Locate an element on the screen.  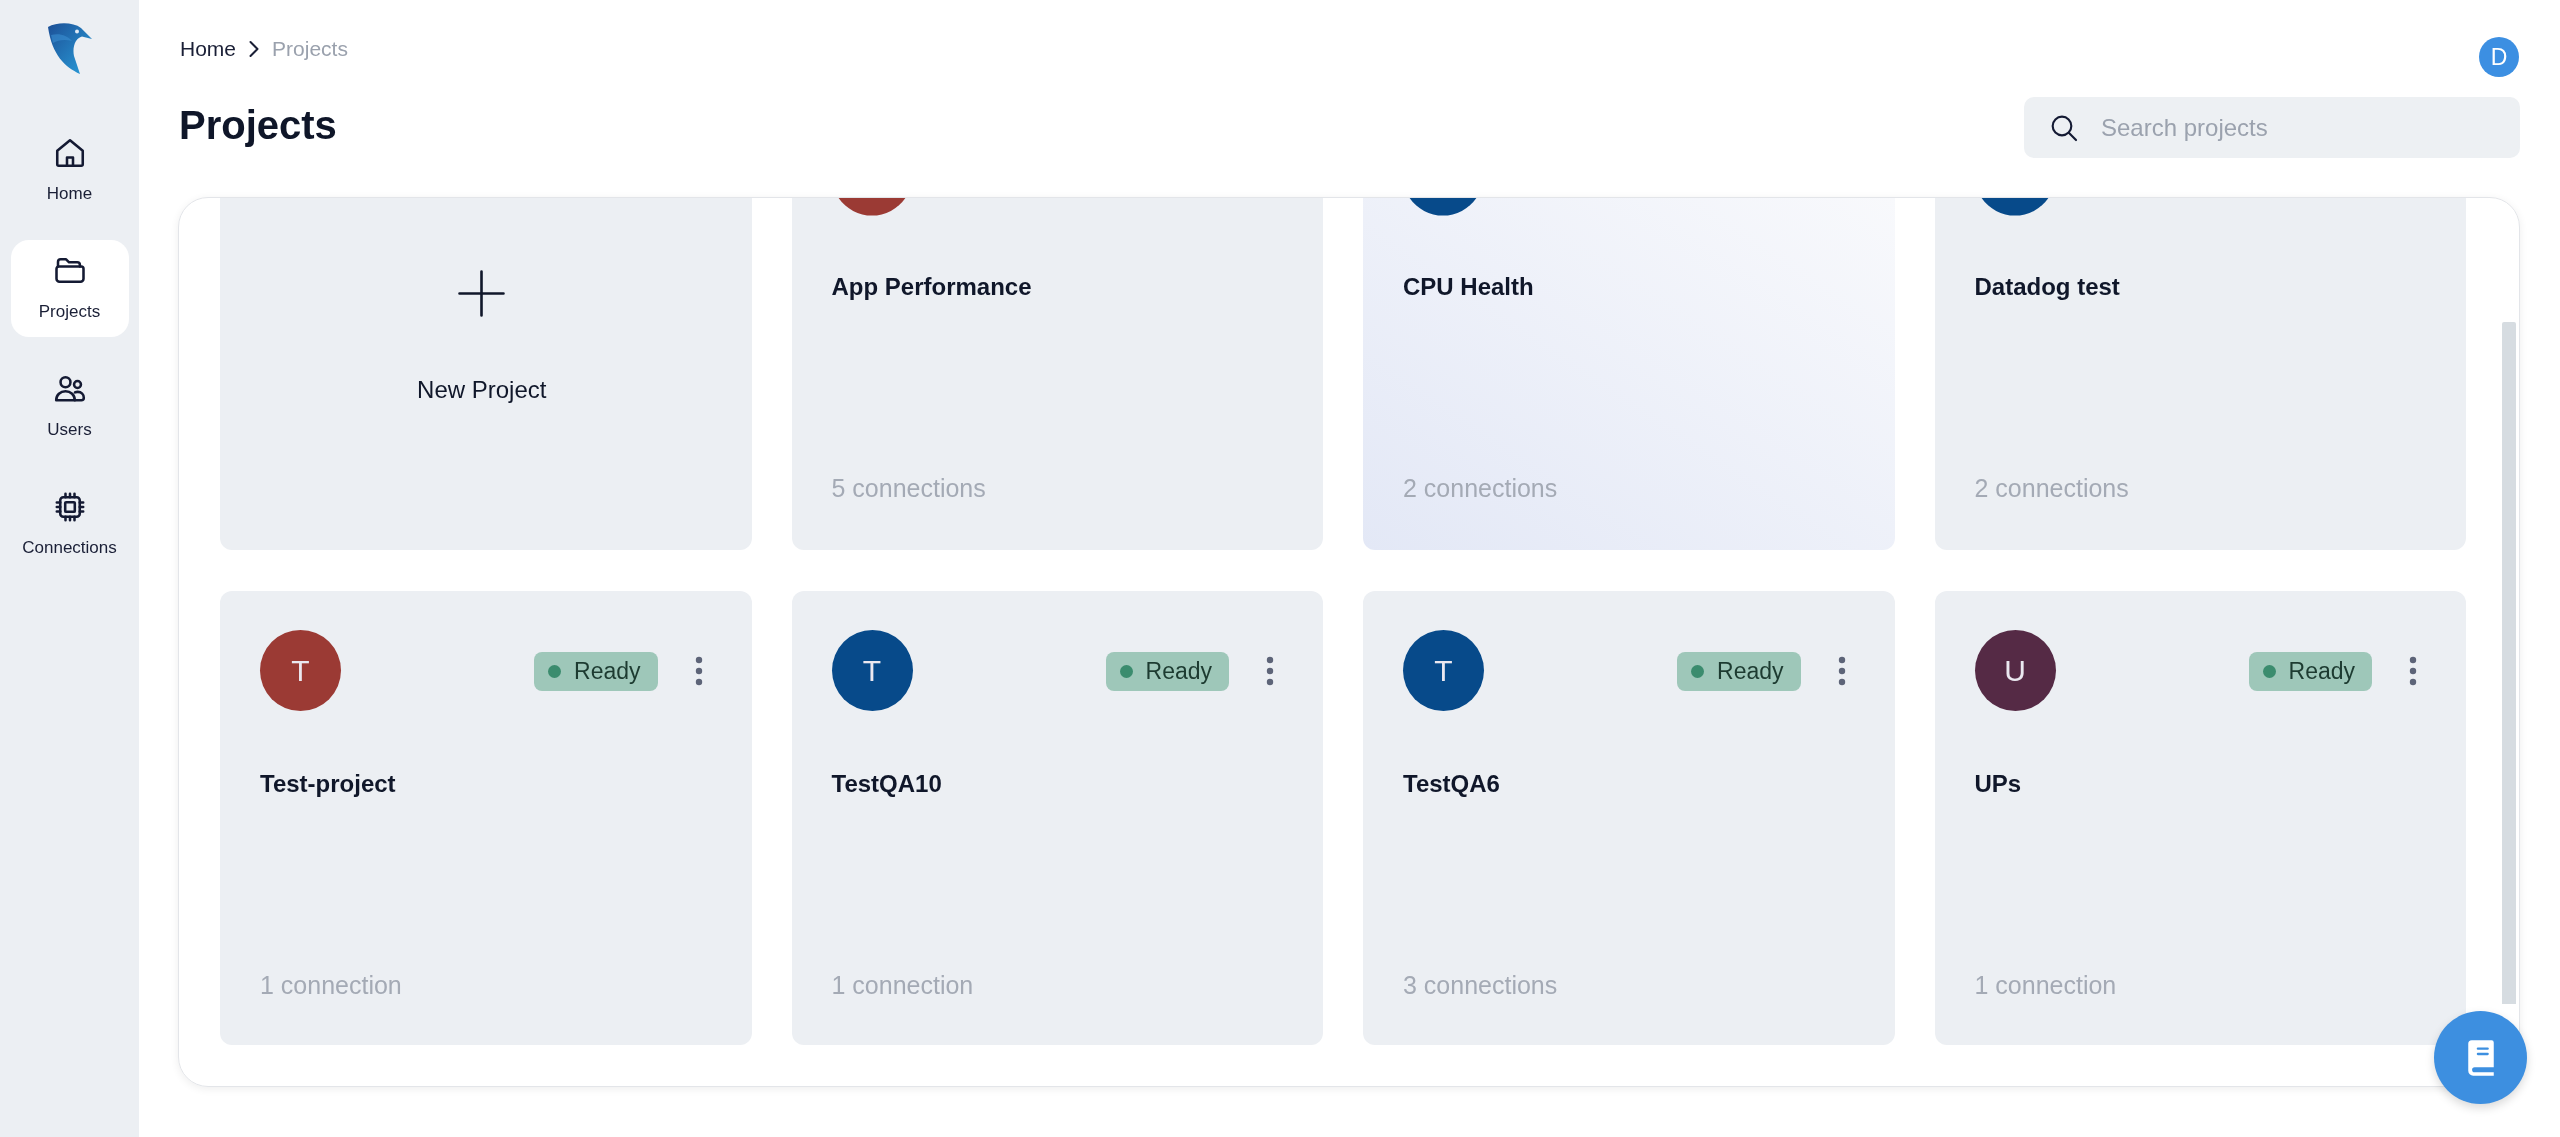
book-button is located at coordinates (2480, 1057).